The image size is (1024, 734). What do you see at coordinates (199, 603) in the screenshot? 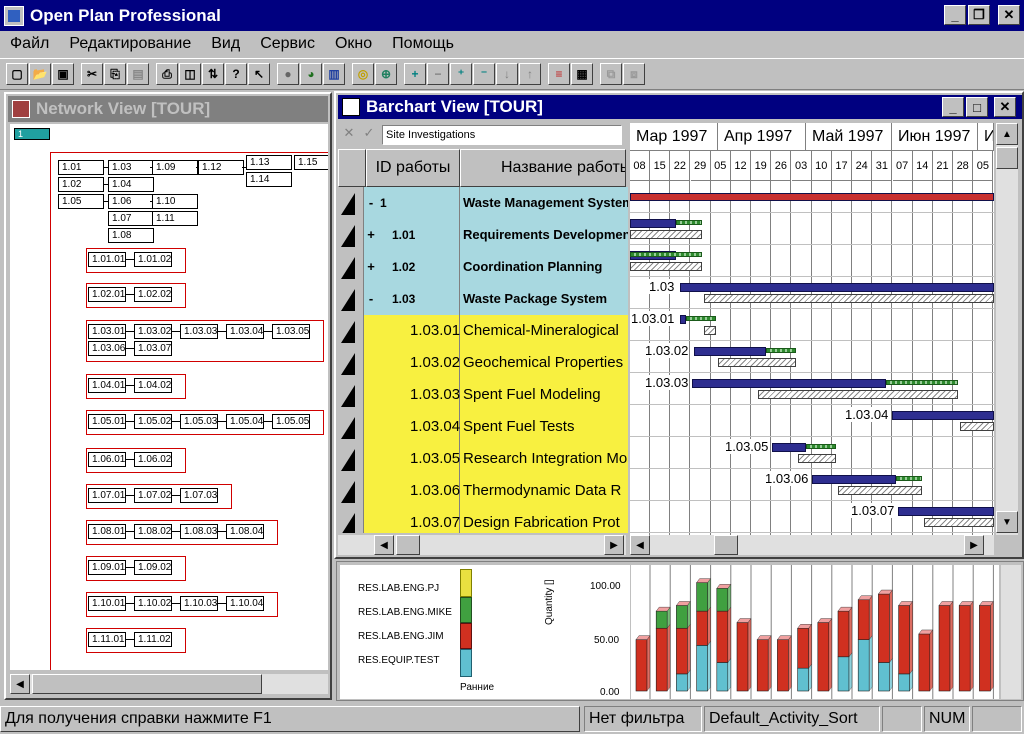
I see `network-node: 1.10.03` at bounding box center [199, 603].